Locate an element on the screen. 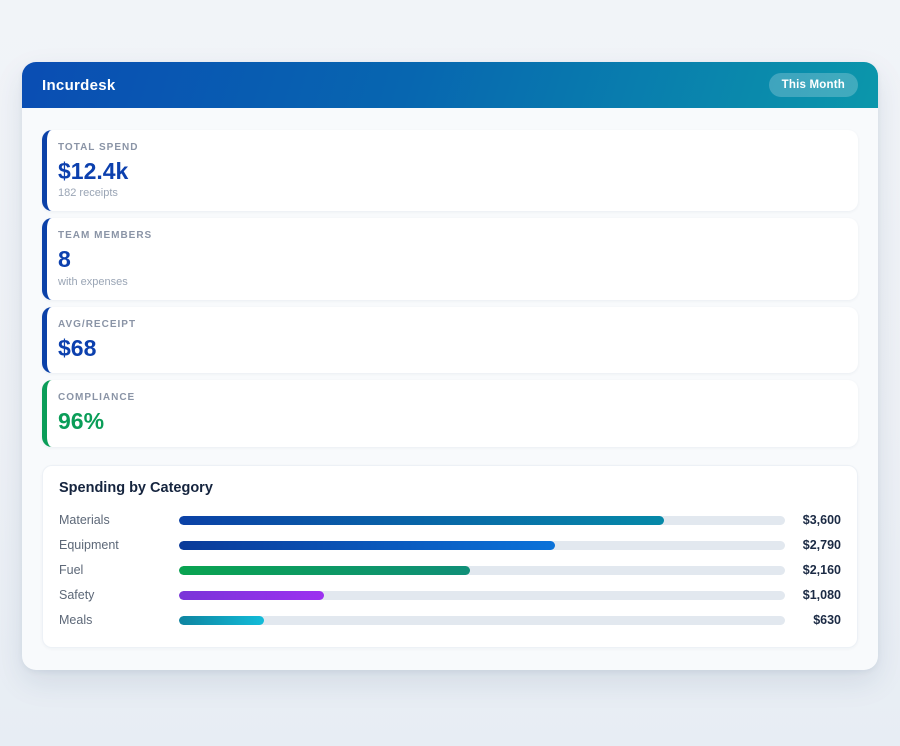  stat-subtext: 182 receipts is located at coordinates (88, 193).